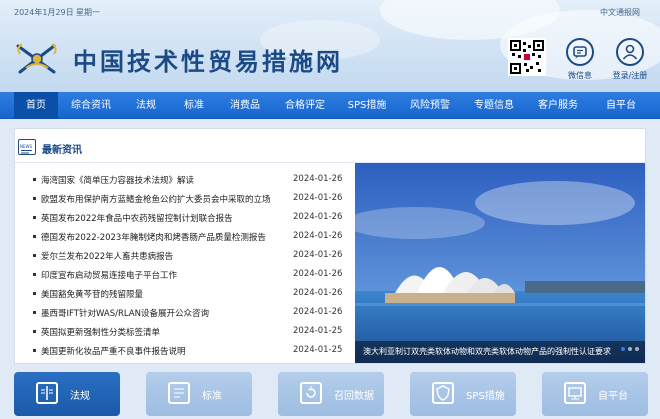  I want to click on wechat-button: 微信息, so click(580, 59).